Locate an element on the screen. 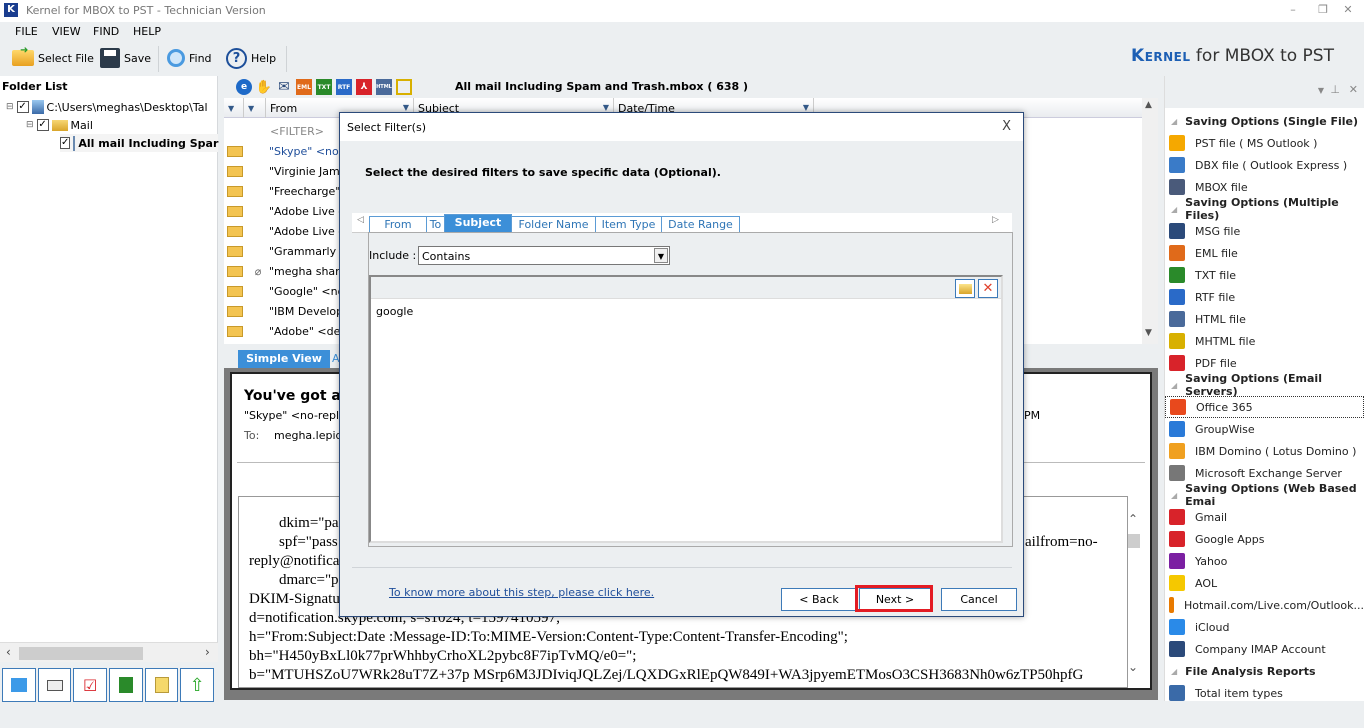 The image size is (1364, 728). tab-date-range: Date Range is located at coordinates (700, 224).